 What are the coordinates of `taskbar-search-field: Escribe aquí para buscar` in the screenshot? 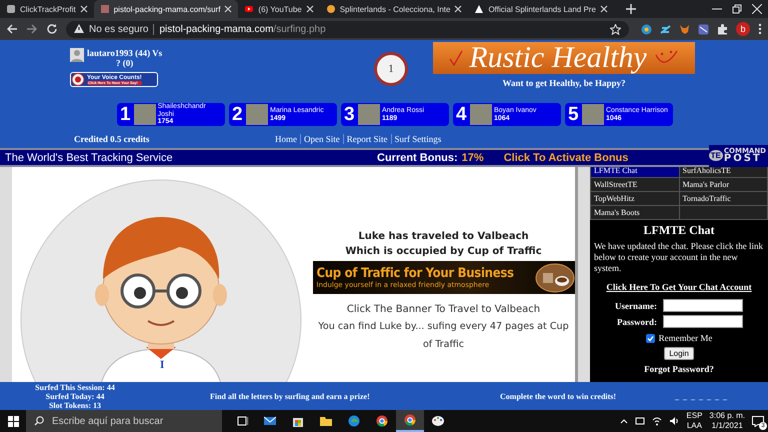 It's located at (124, 421).